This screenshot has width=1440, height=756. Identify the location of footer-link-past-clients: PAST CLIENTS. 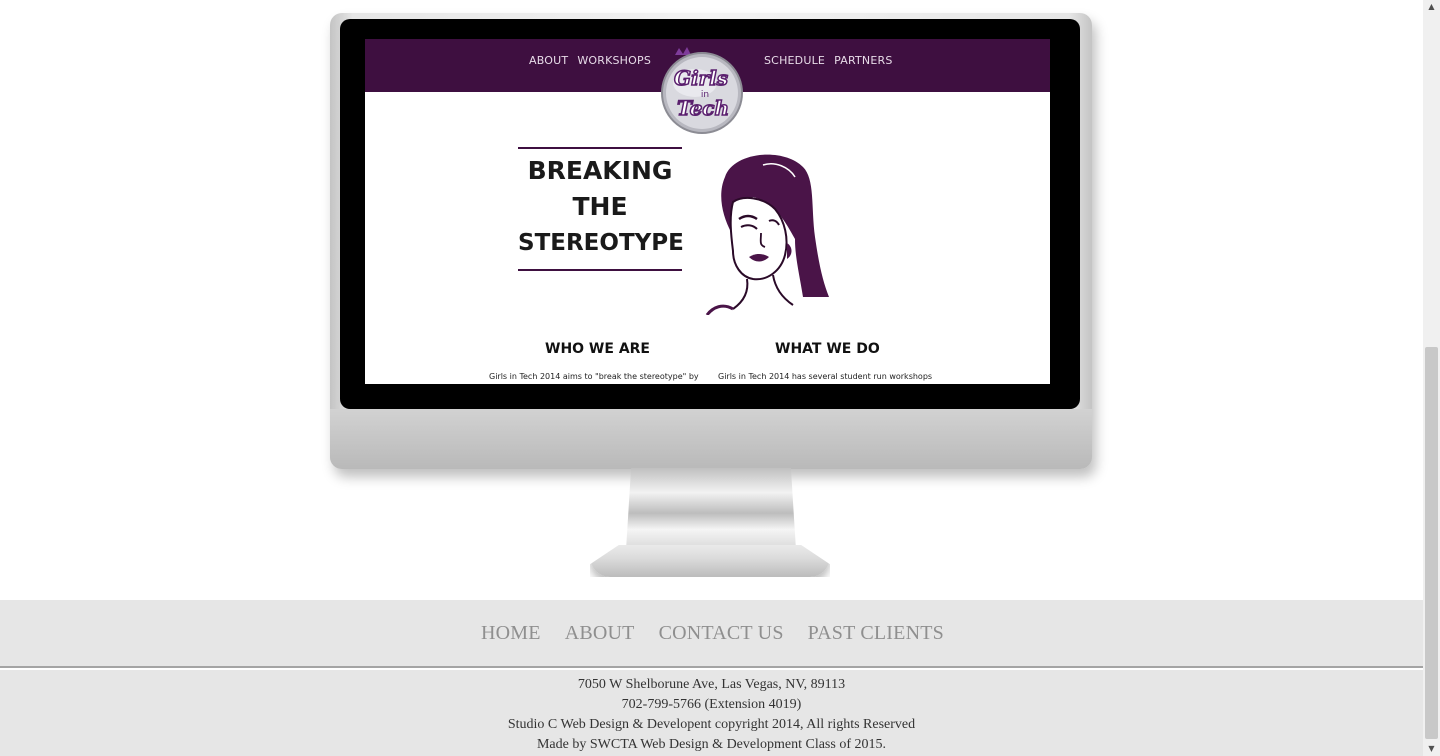
(876, 633).